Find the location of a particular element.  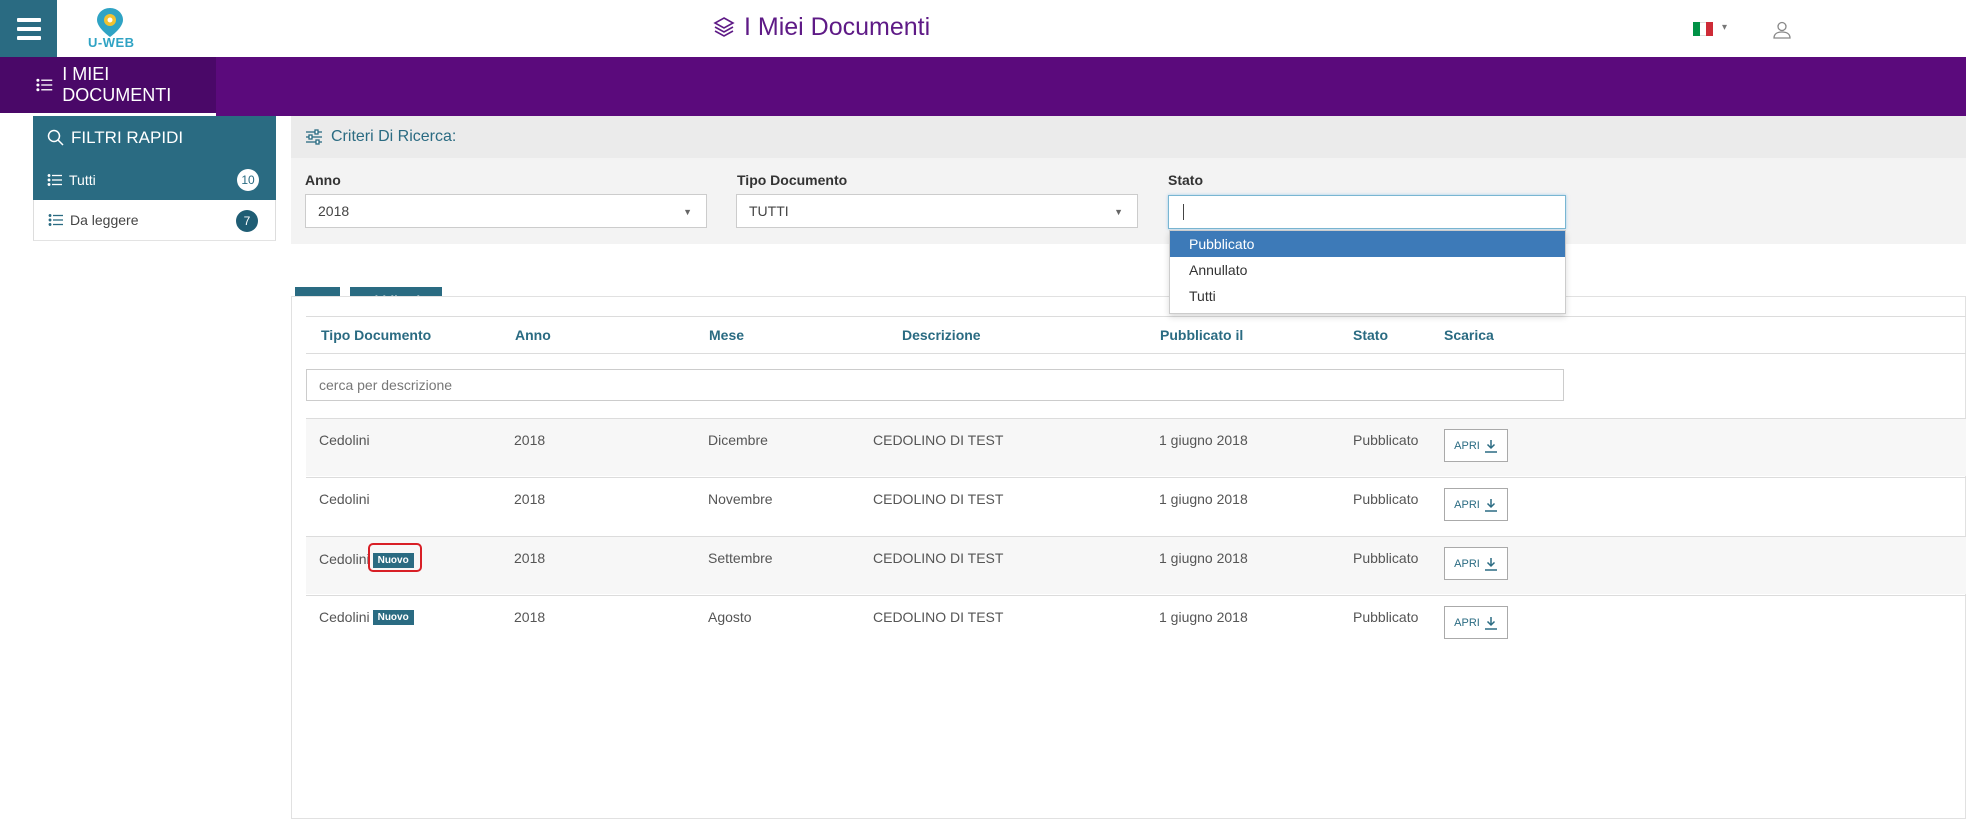

main-navbar: I MIEI DOCUMENTI is located at coordinates (983, 86).